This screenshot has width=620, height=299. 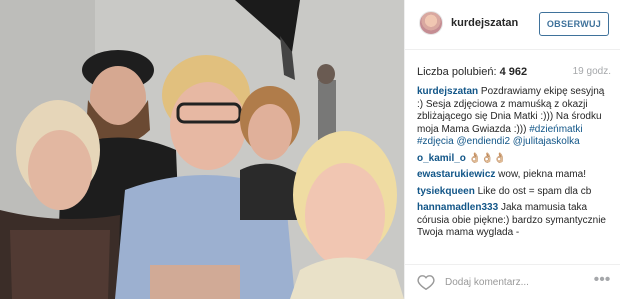 What do you see at coordinates (484, 23) in the screenshot?
I see `post-username: kurdejszatan` at bounding box center [484, 23].